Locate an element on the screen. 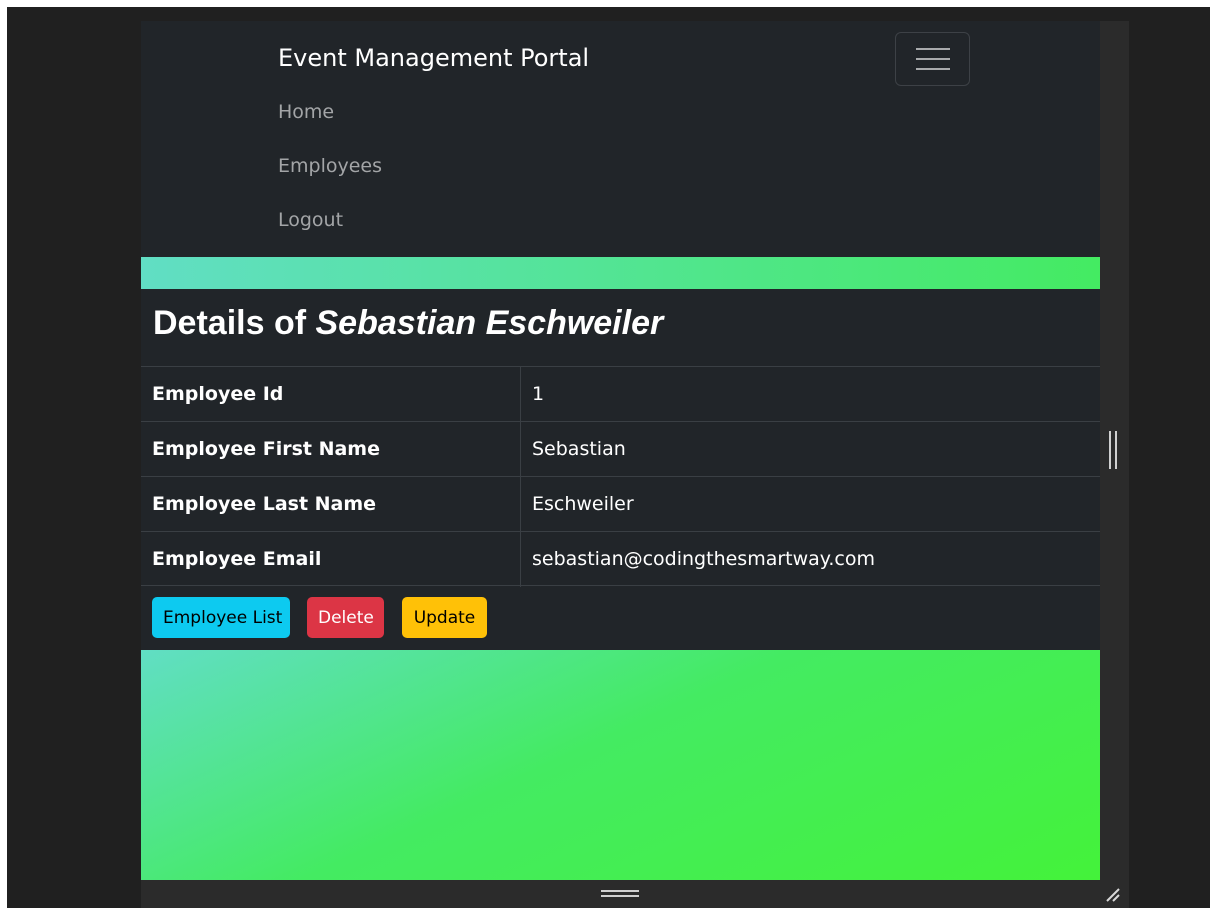  table-row: Employee First Name Sebastian is located at coordinates (620, 449).